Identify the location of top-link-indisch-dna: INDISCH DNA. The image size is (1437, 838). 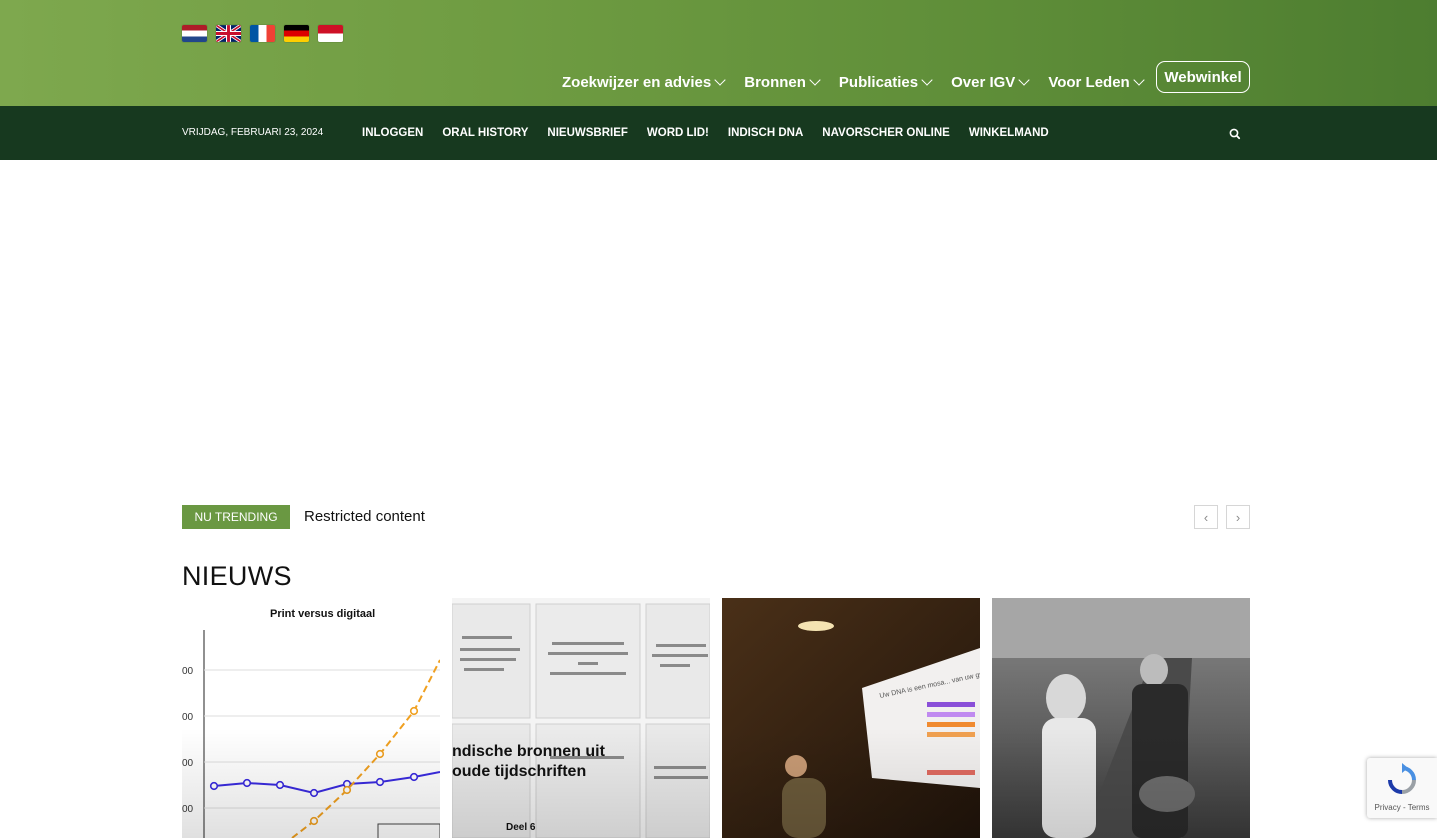
(765, 133).